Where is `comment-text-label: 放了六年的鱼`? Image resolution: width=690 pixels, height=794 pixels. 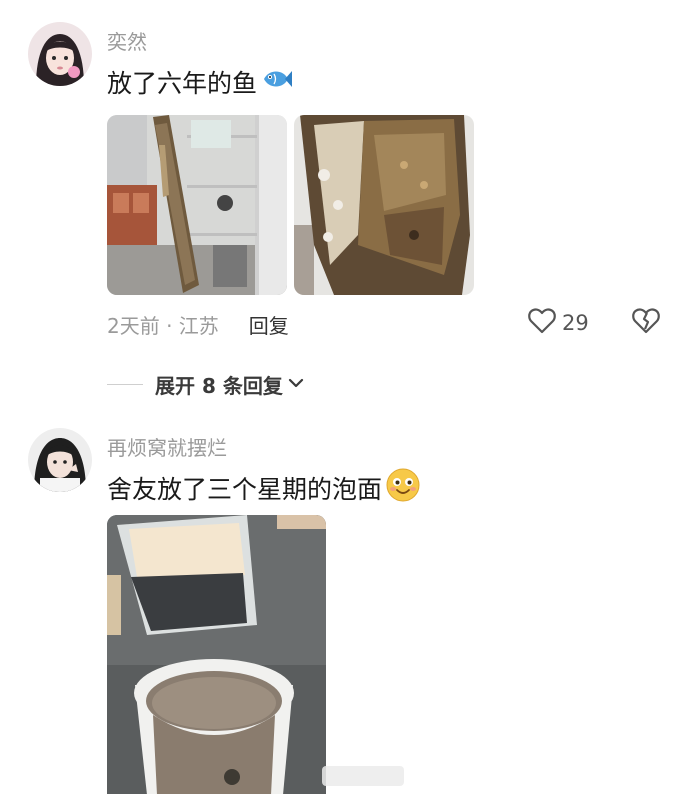 comment-text-label: 放了六年的鱼 is located at coordinates (182, 83).